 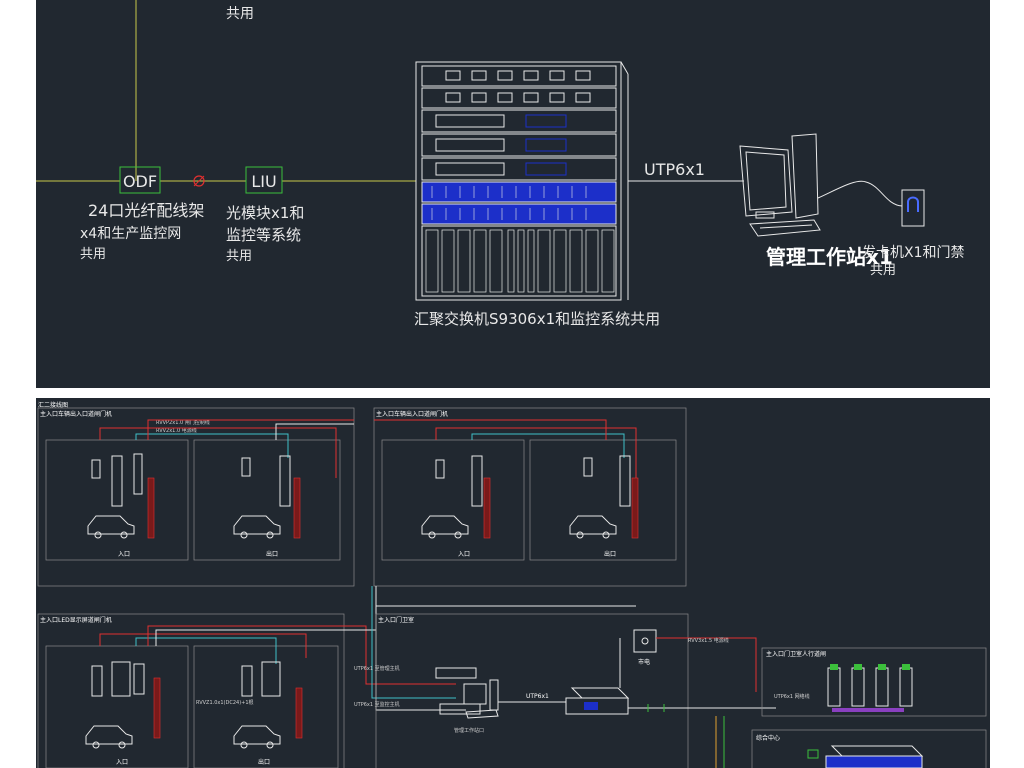 I want to click on workstation-symbol, so click(x=780, y=185).